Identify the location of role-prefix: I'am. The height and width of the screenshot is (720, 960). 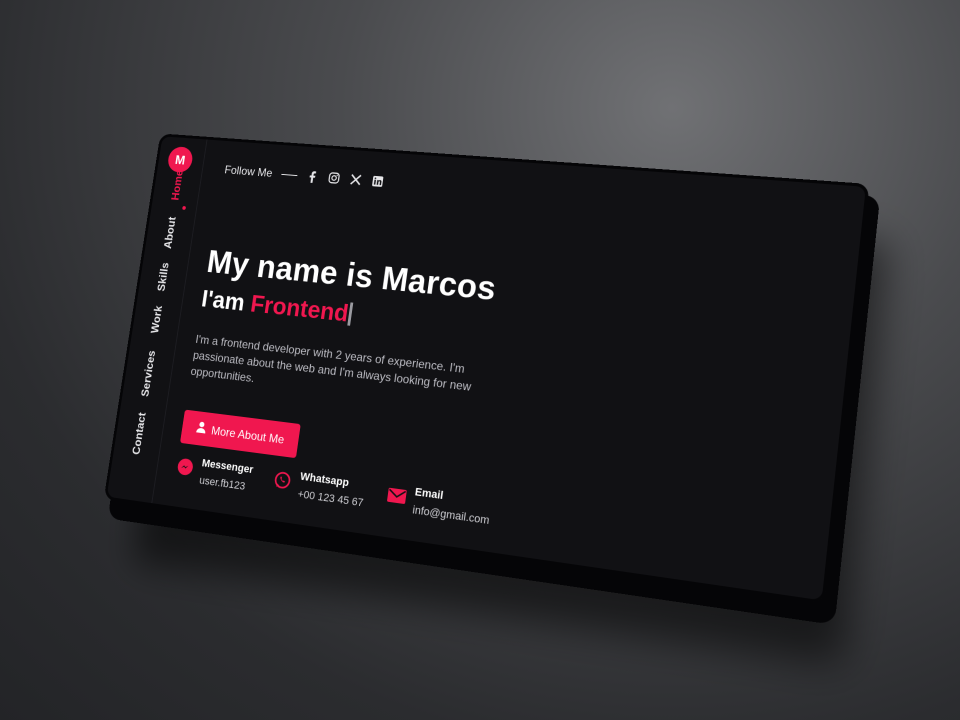
(223, 301).